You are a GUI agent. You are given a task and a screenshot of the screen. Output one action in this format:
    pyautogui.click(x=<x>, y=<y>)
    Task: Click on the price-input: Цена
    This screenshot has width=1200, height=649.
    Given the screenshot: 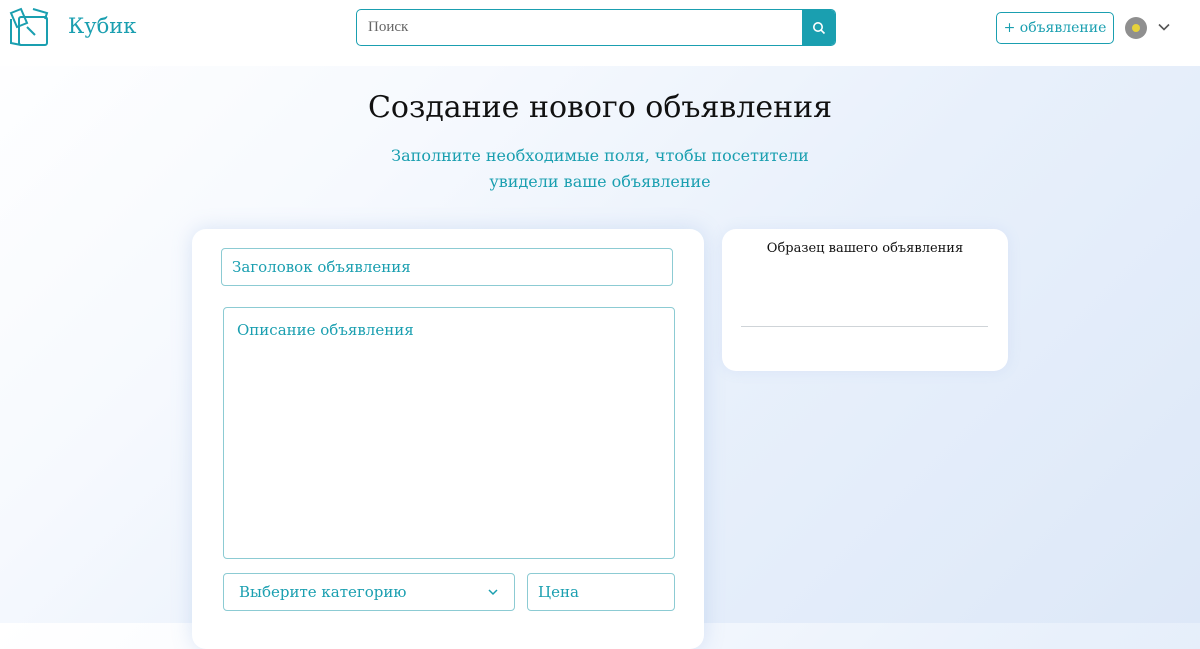 What is the action you would take?
    pyautogui.click(x=601, y=592)
    